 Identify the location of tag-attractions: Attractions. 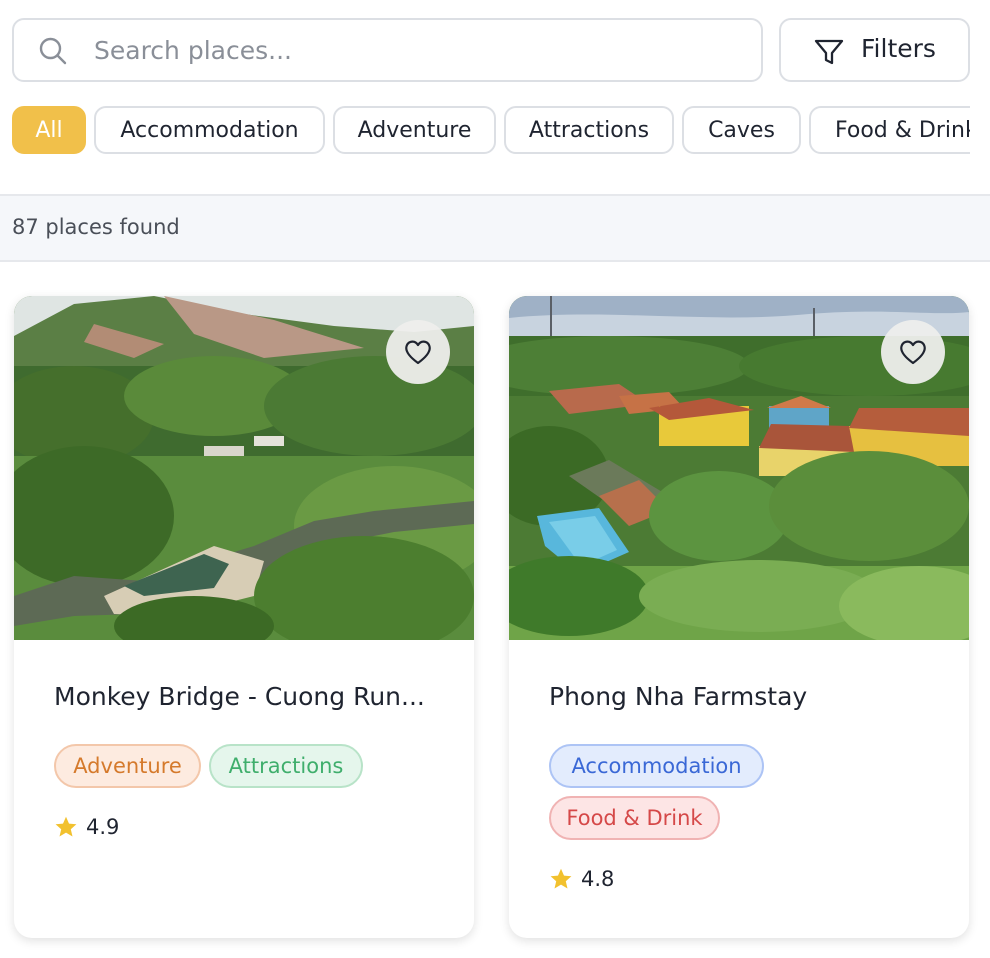
(286, 766).